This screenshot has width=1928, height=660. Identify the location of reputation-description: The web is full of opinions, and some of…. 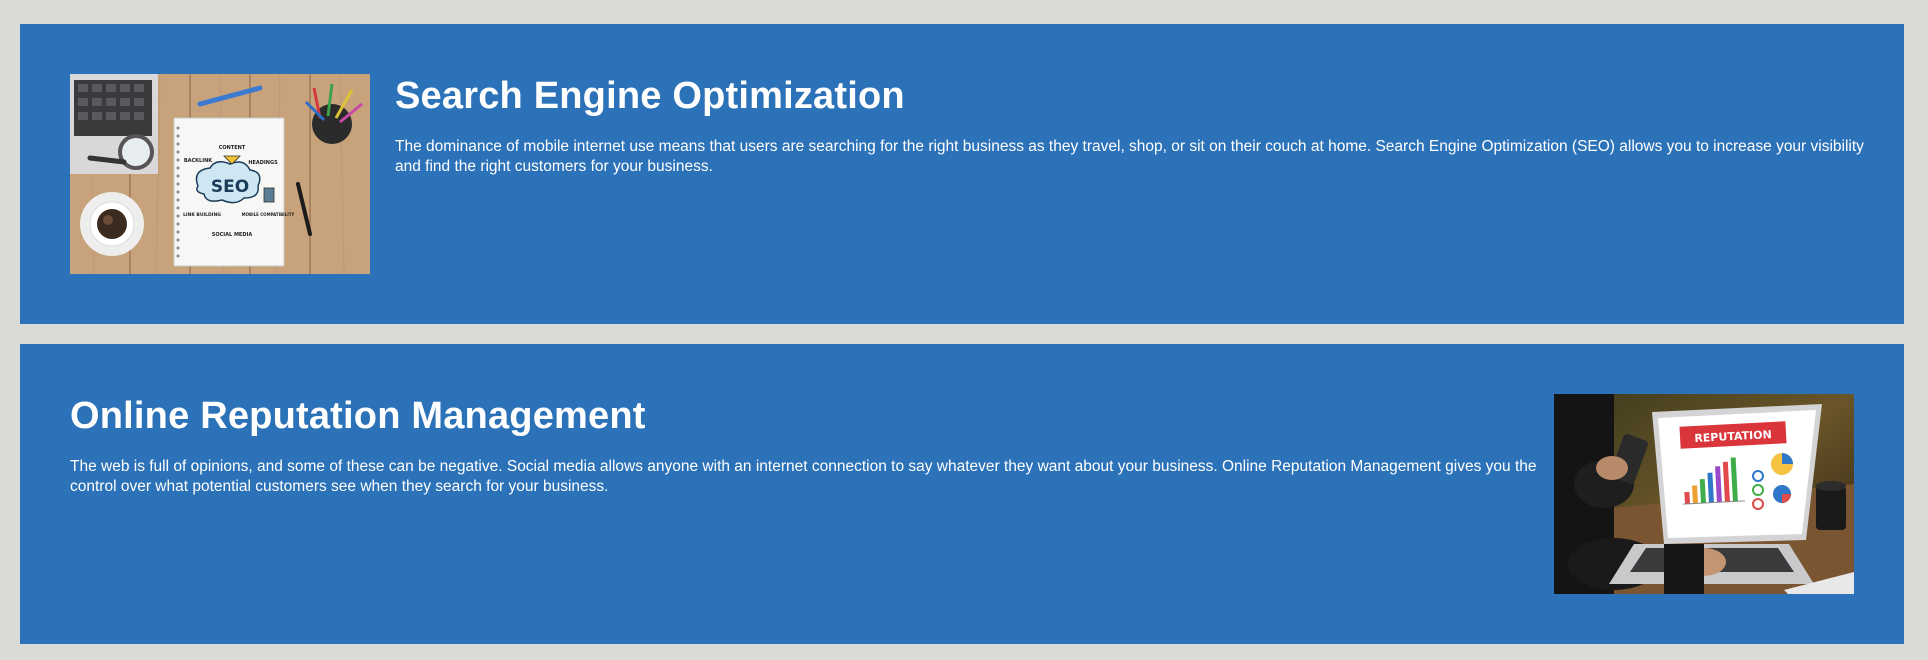
(803, 476).